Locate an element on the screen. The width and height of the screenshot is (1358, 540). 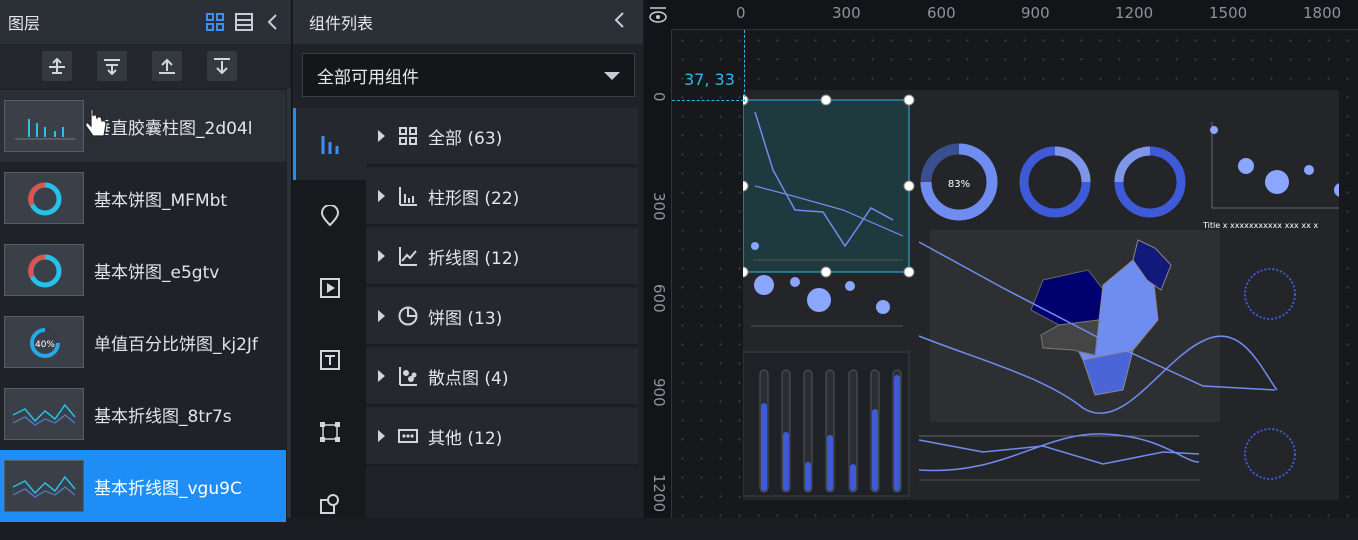
scatter-title: Title x xxxxxxxxxxx xxx xx x is located at coordinates (1260, 225).